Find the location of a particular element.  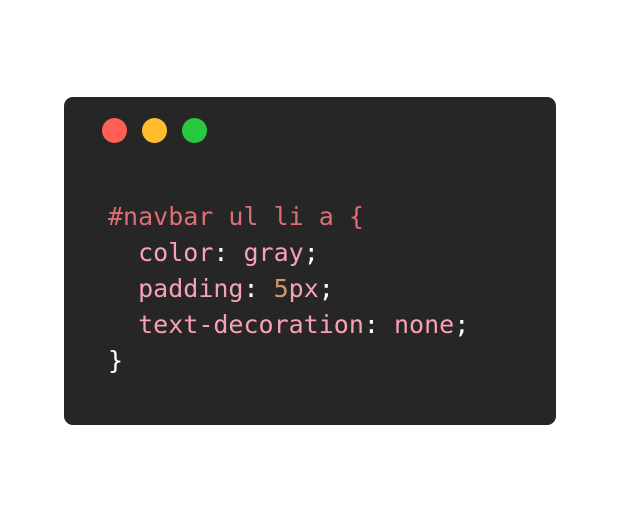

minimize-button is located at coordinates (154, 130).